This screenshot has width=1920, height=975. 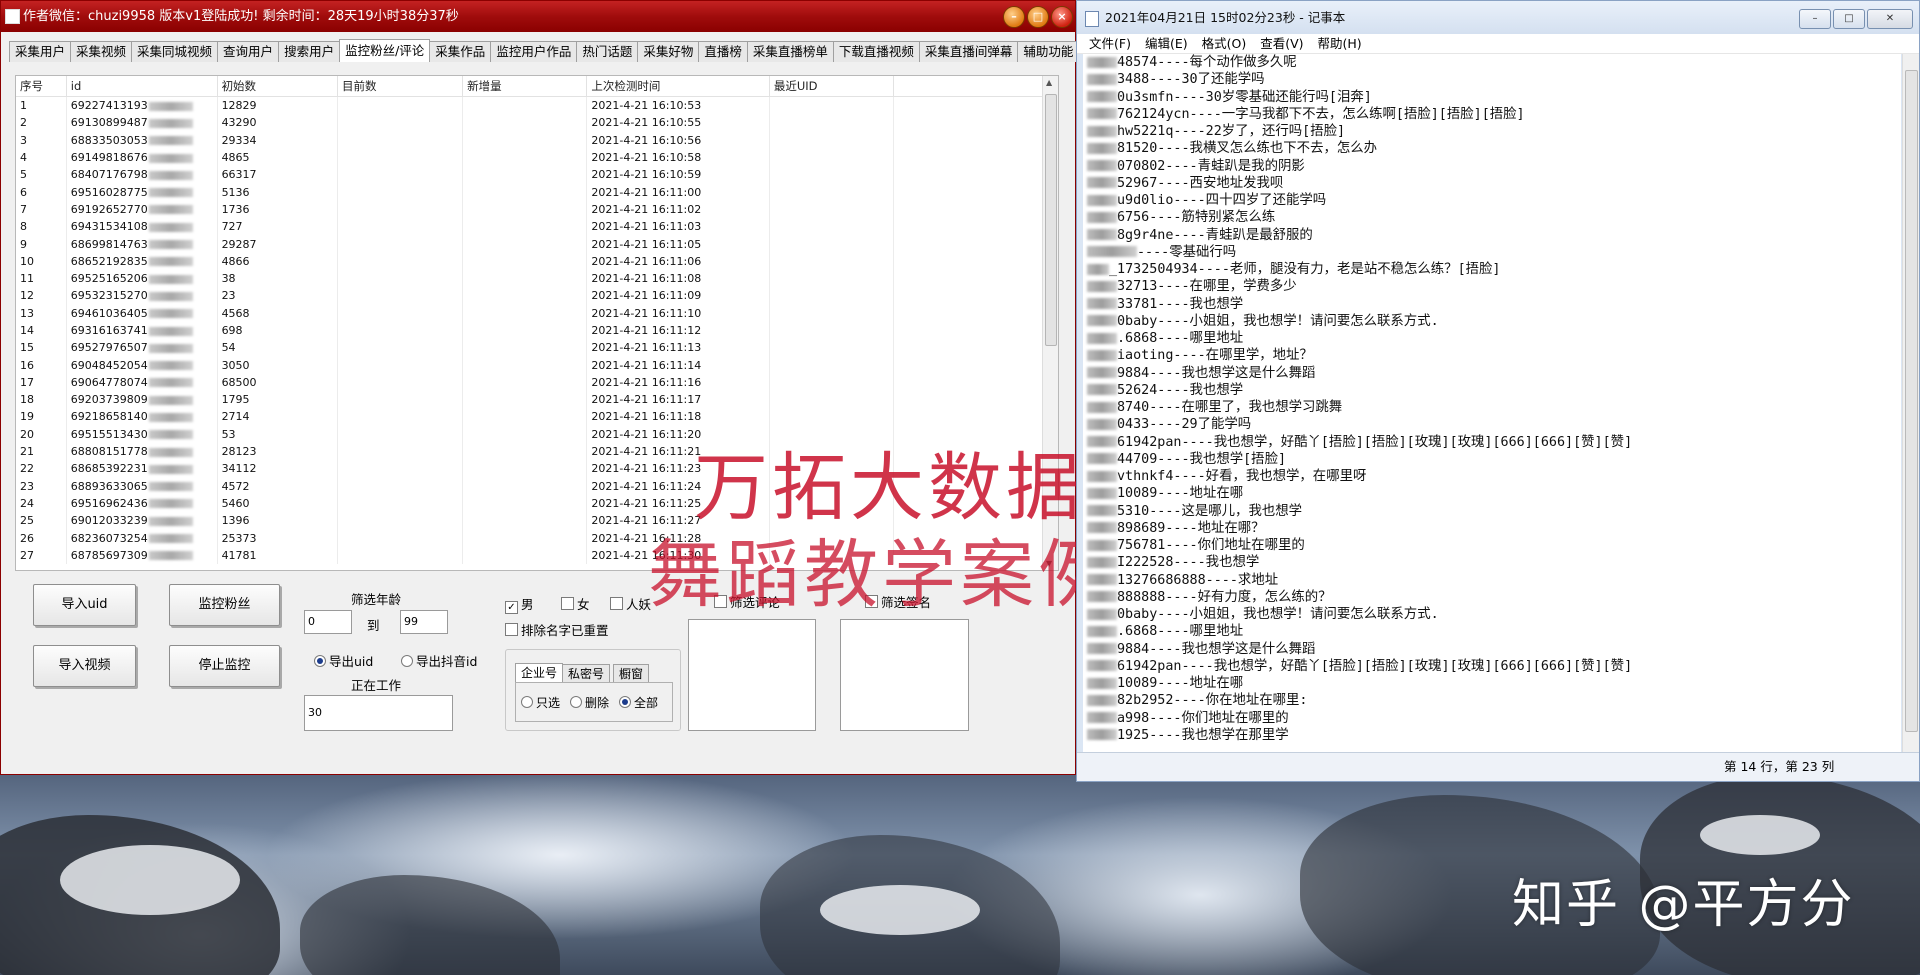 I want to click on table-row: 8 69431534108 727 2021-4-21 16:11:03, so click(x=537, y=227).